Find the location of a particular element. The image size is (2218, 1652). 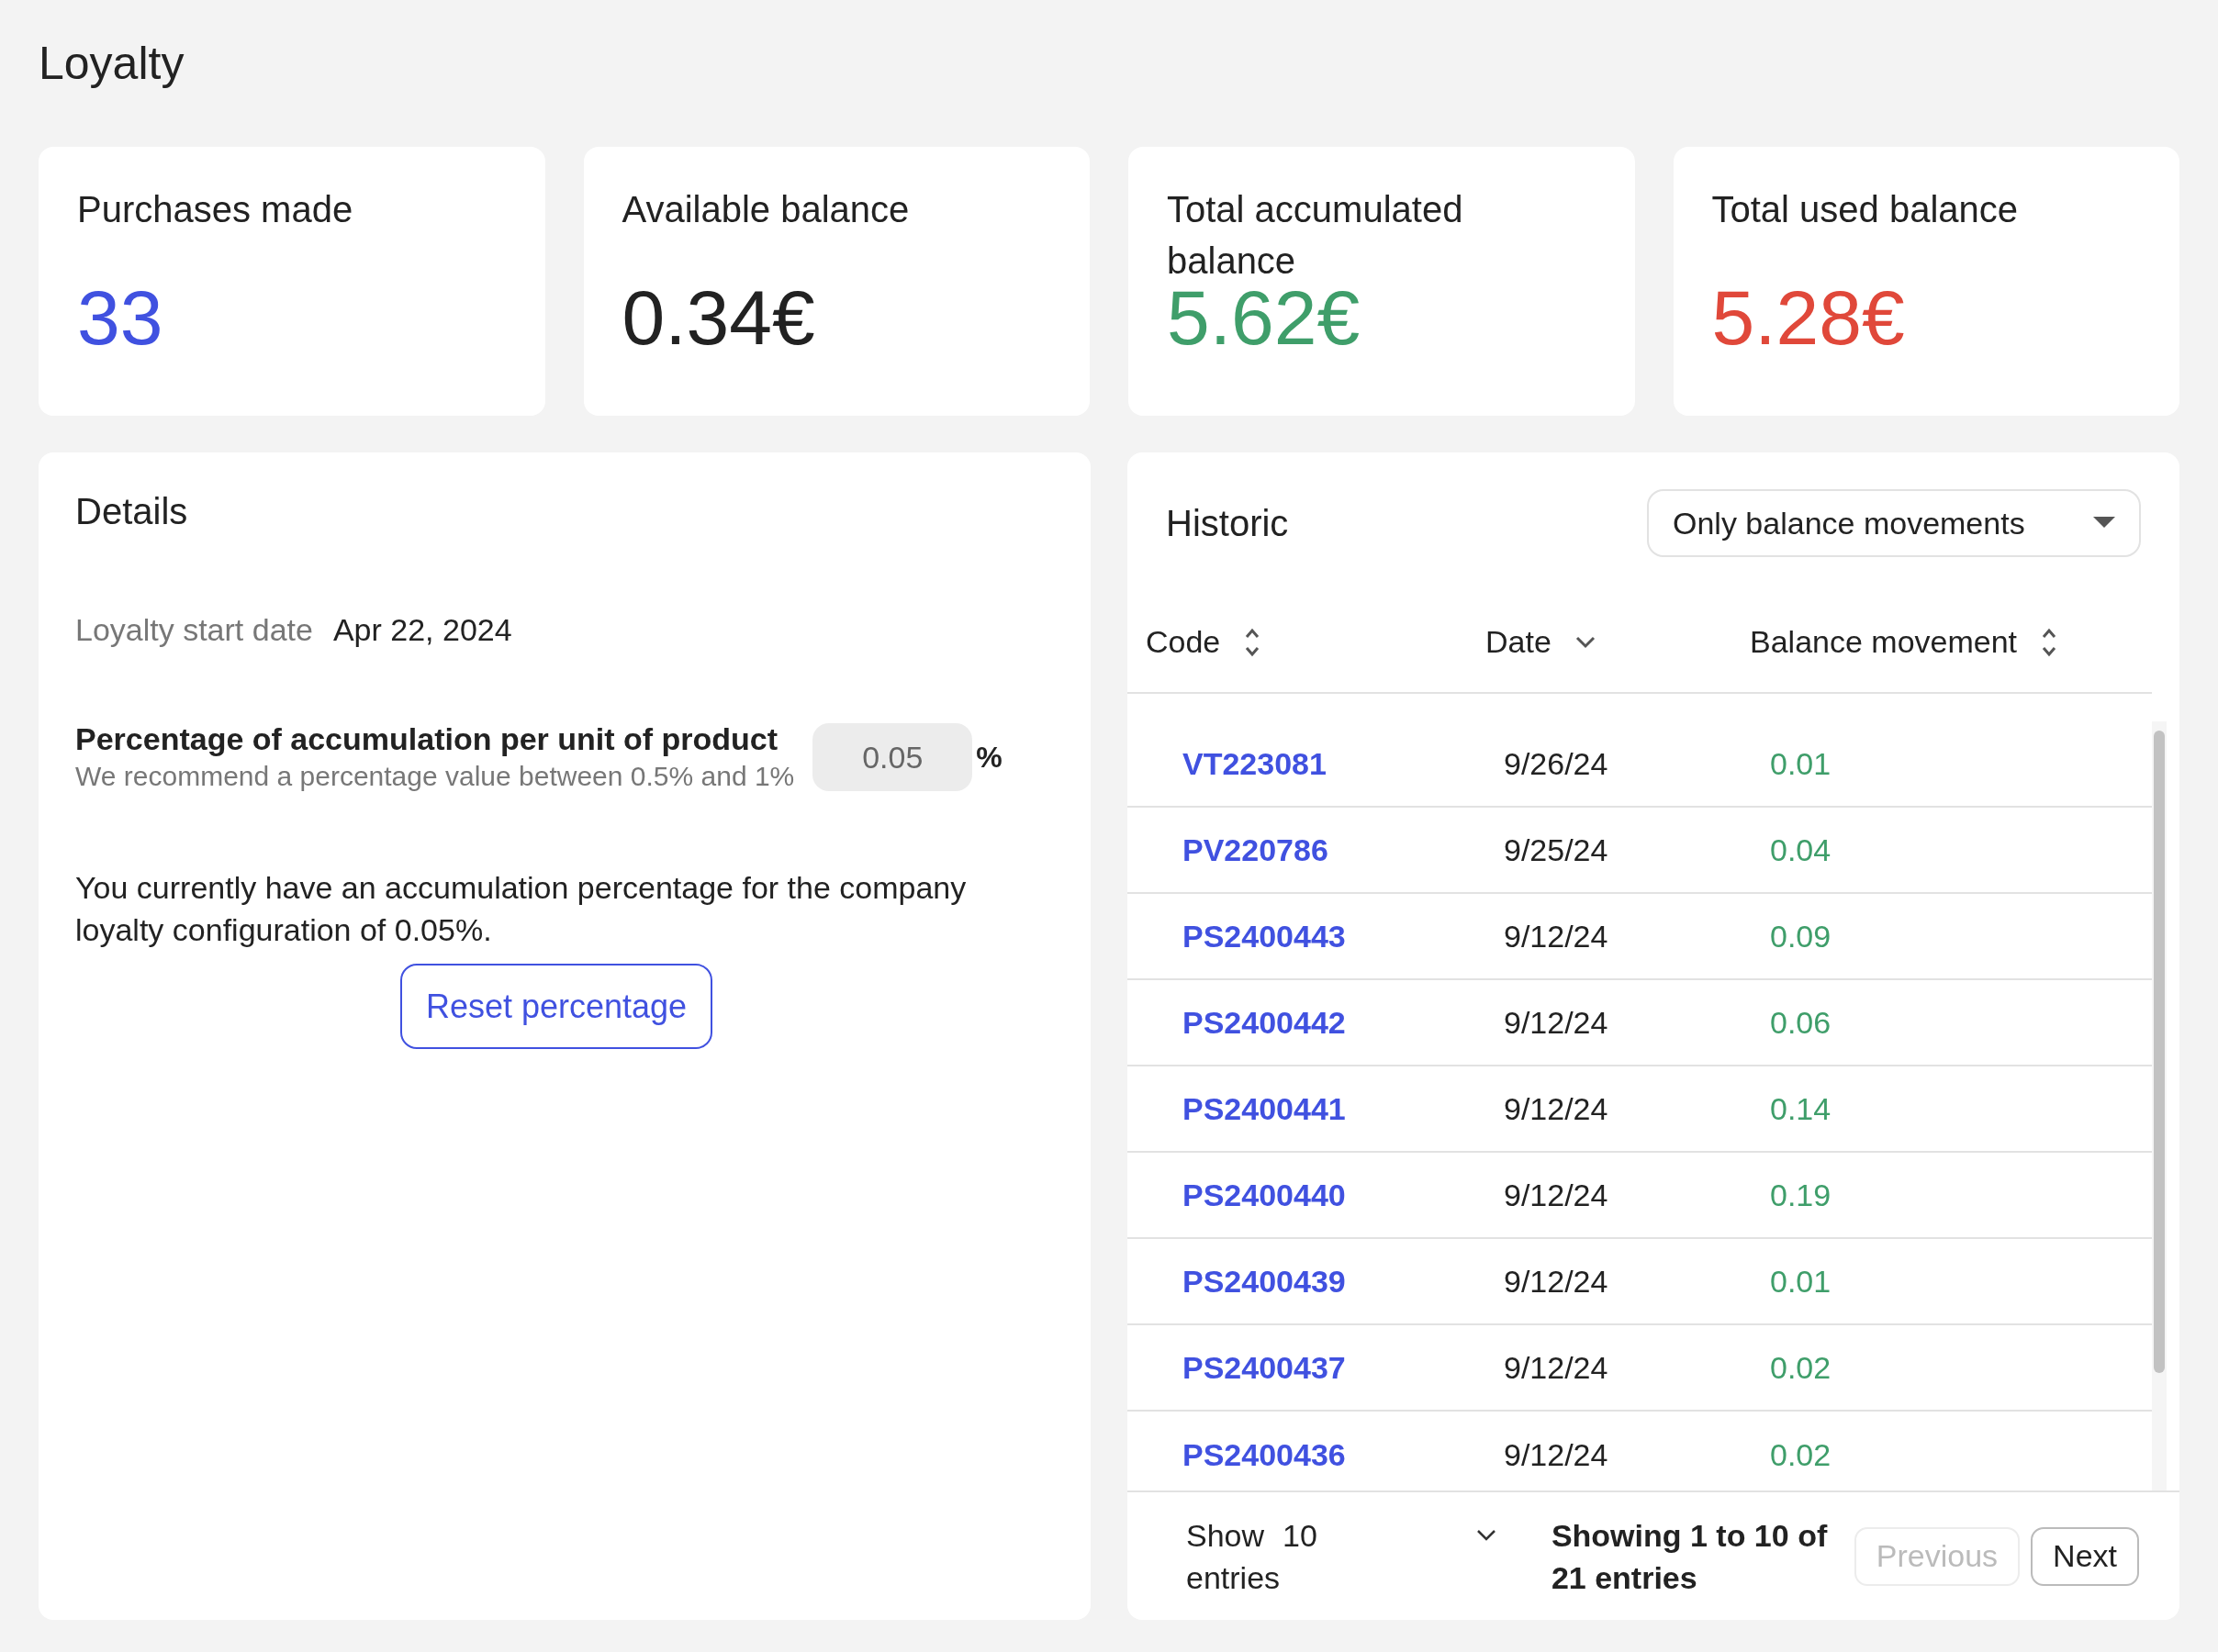

panel-title: Historic is located at coordinates (1228, 524).